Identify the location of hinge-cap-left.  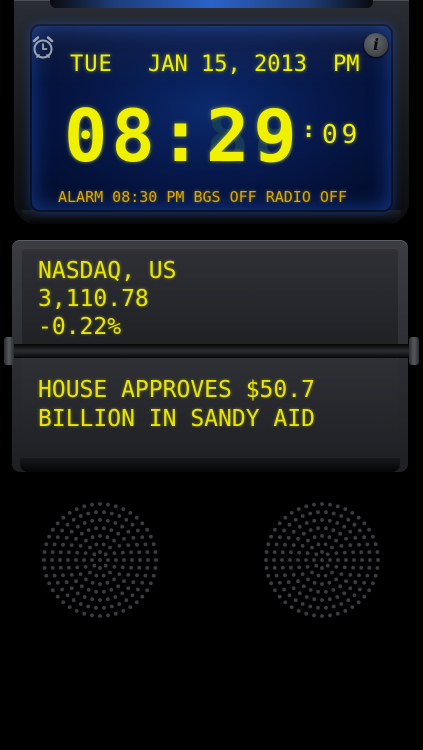
(9, 351).